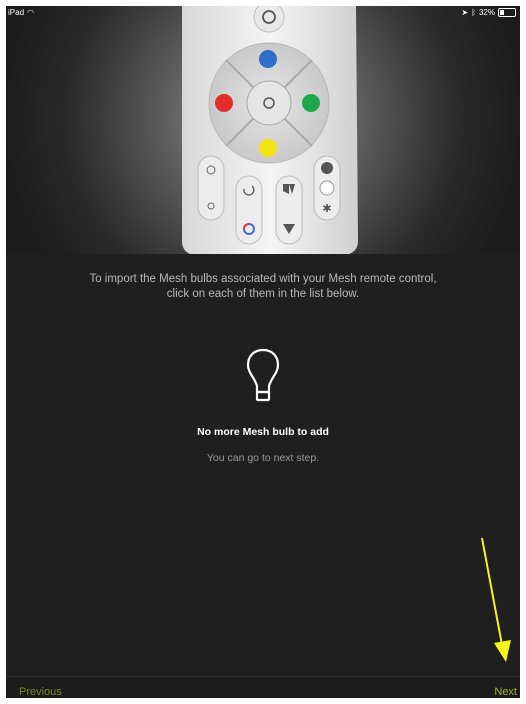  I want to click on empty-state-title: No more Mesh bulb to add, so click(263, 432).